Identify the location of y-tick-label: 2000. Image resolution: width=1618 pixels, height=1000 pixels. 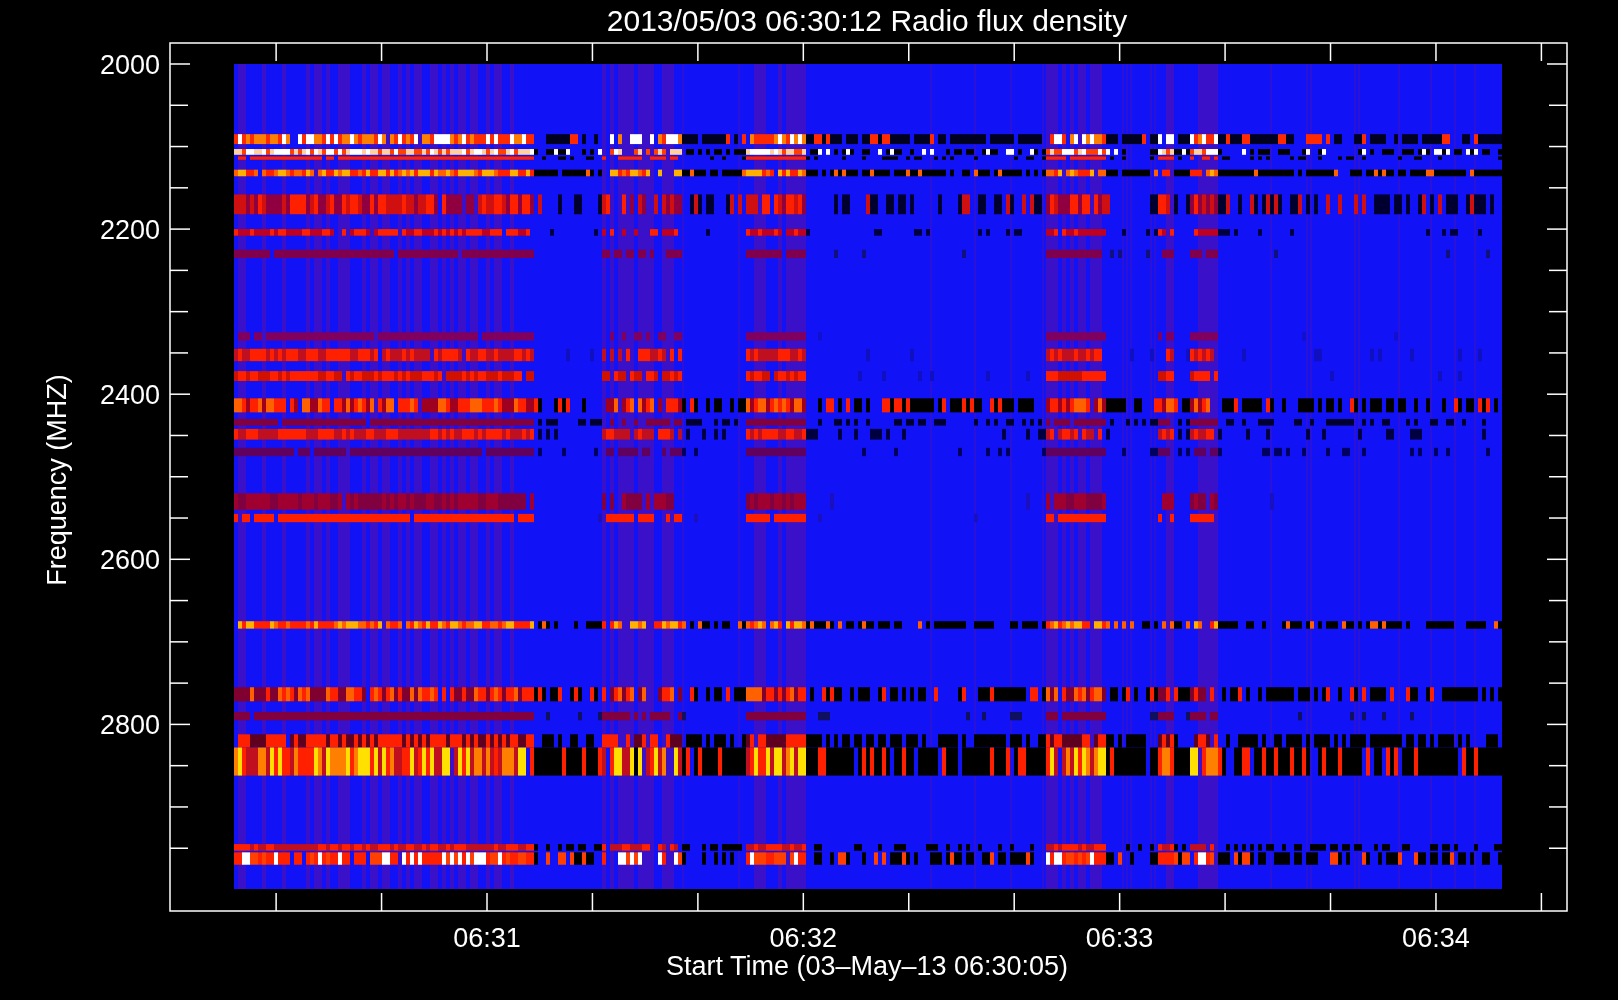
(129, 65).